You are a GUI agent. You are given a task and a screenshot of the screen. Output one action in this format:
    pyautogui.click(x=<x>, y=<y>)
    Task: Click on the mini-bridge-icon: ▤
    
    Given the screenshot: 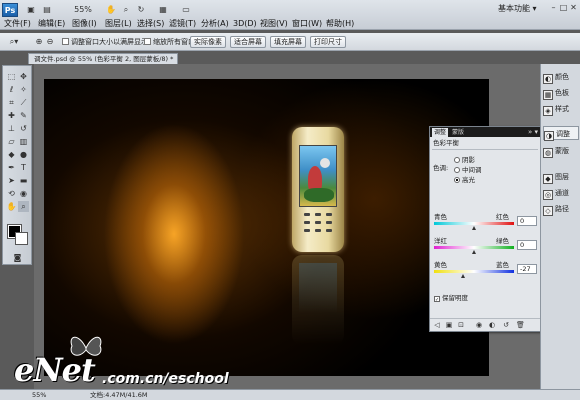 What is the action you would take?
    pyautogui.click(x=47, y=10)
    